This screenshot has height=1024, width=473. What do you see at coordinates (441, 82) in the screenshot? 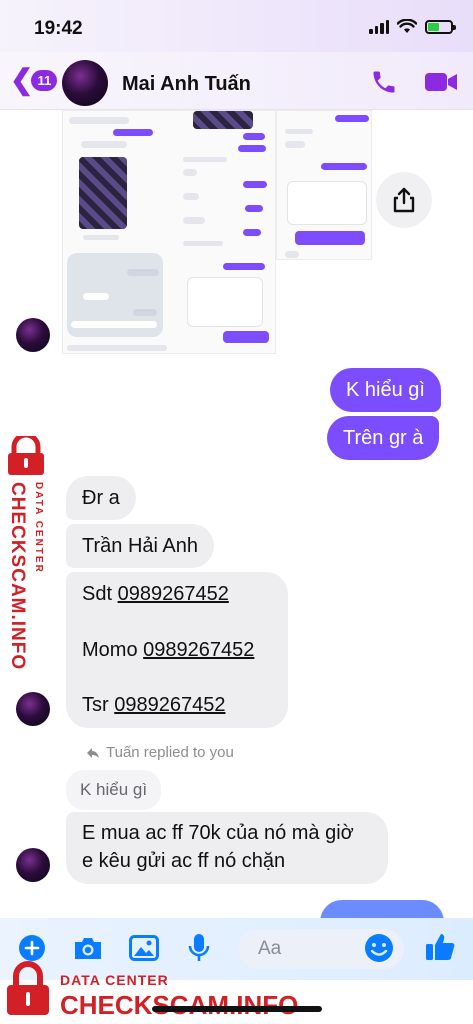
I see `video-call-icon` at bounding box center [441, 82].